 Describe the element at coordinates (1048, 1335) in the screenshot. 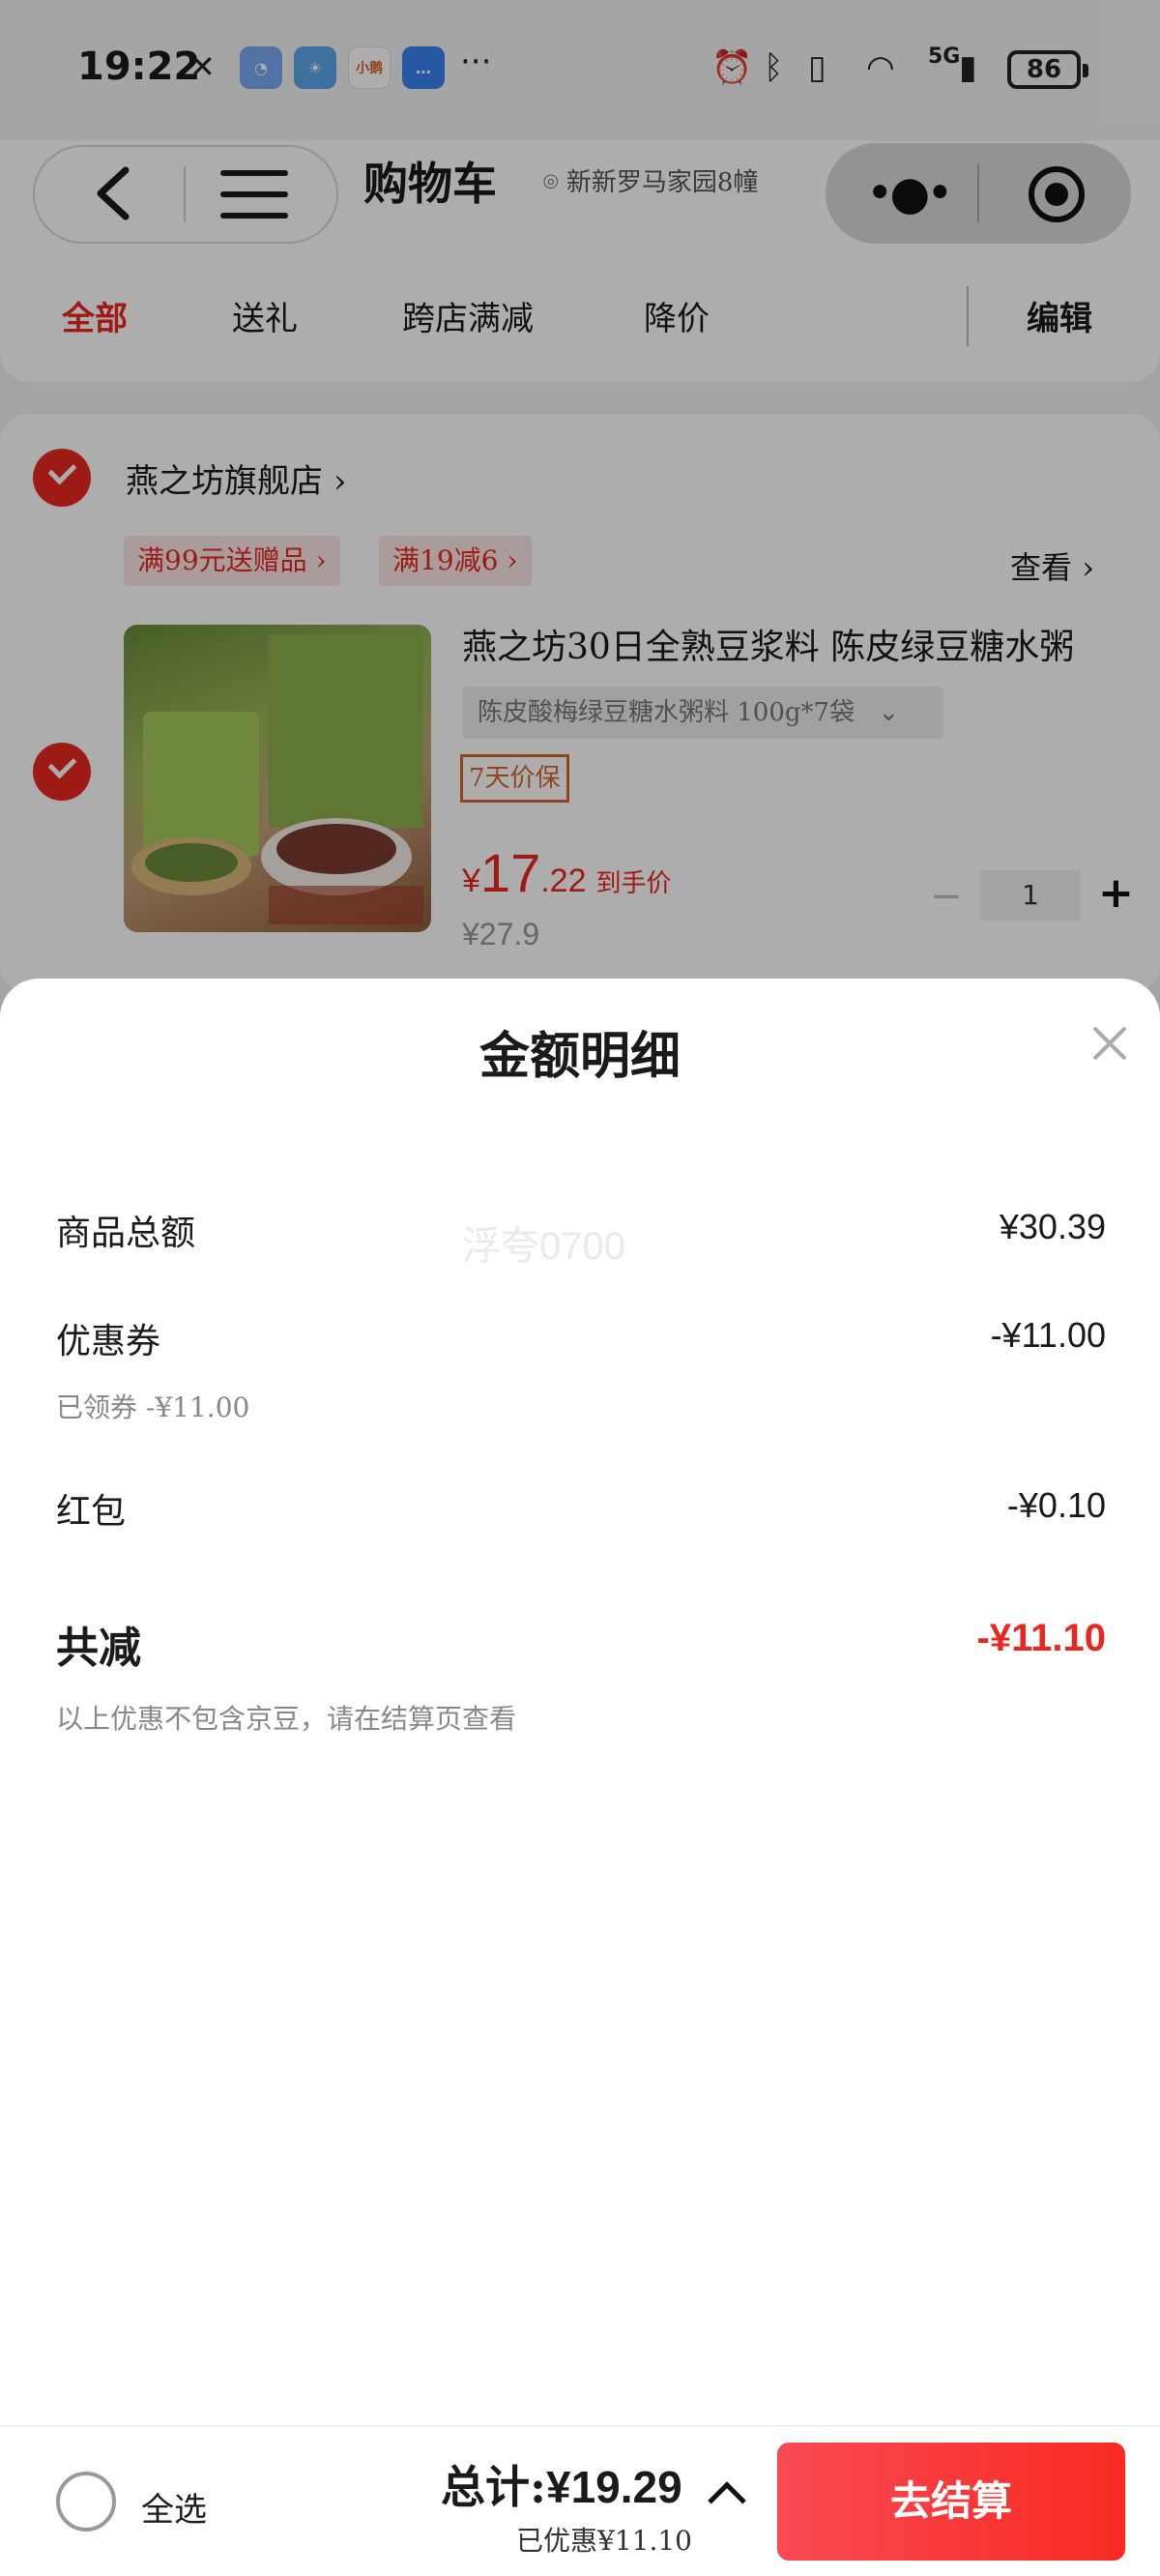

I see `row-value-coupon: -¥11.00` at that location.